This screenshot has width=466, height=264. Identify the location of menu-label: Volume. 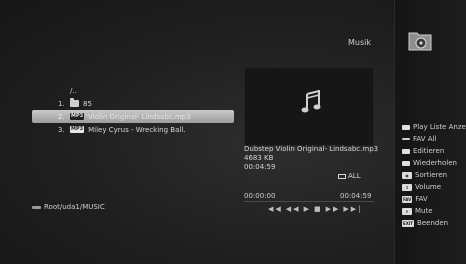
(428, 187).